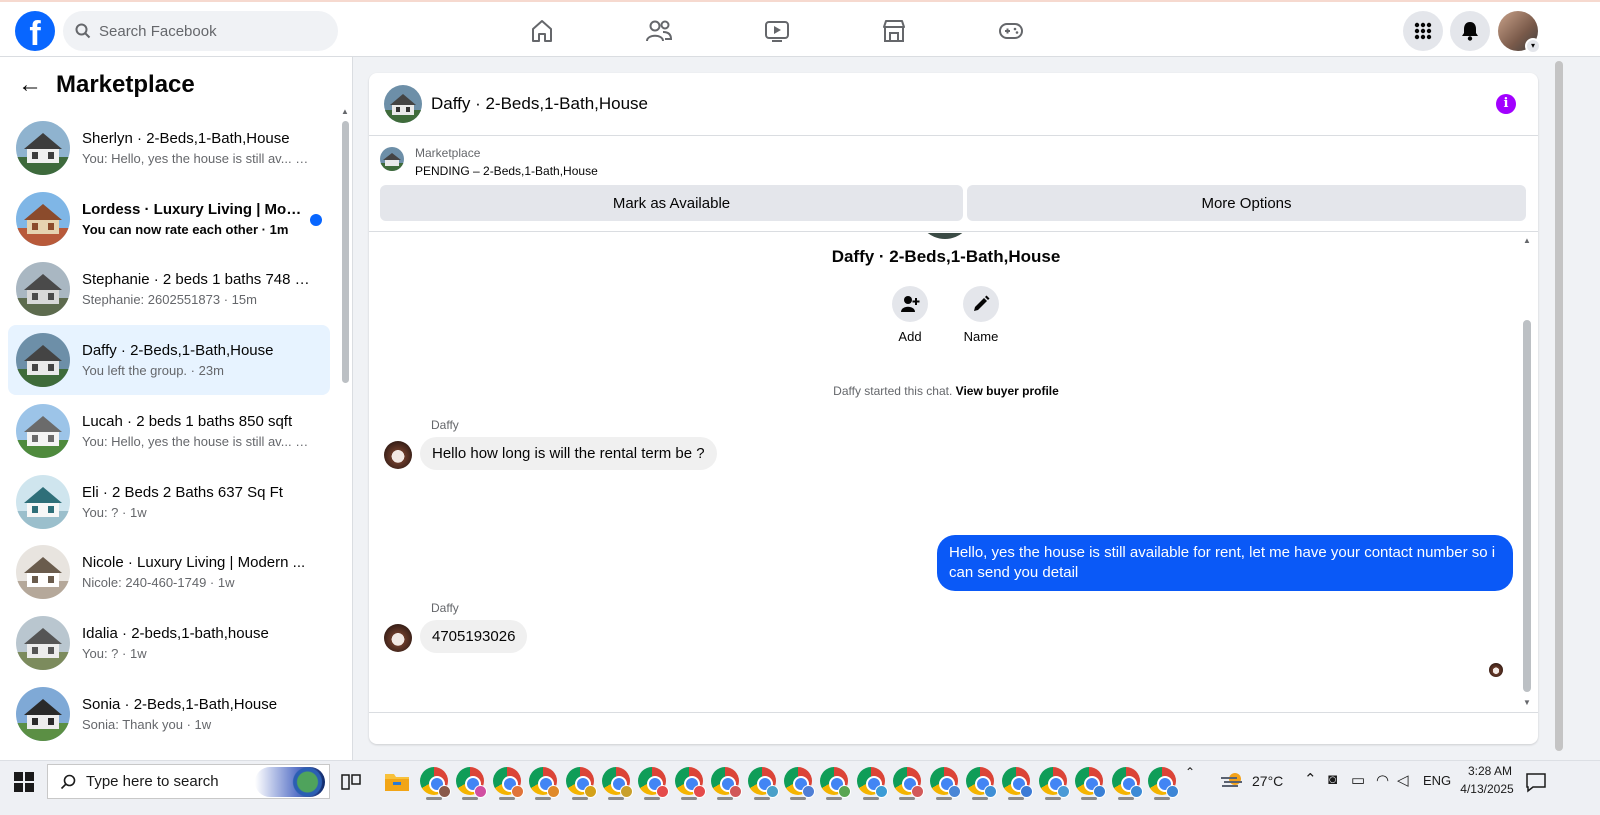 This screenshot has width=1600, height=815. I want to click on conversation-preview: You left the group. · 23m, so click(196, 370).